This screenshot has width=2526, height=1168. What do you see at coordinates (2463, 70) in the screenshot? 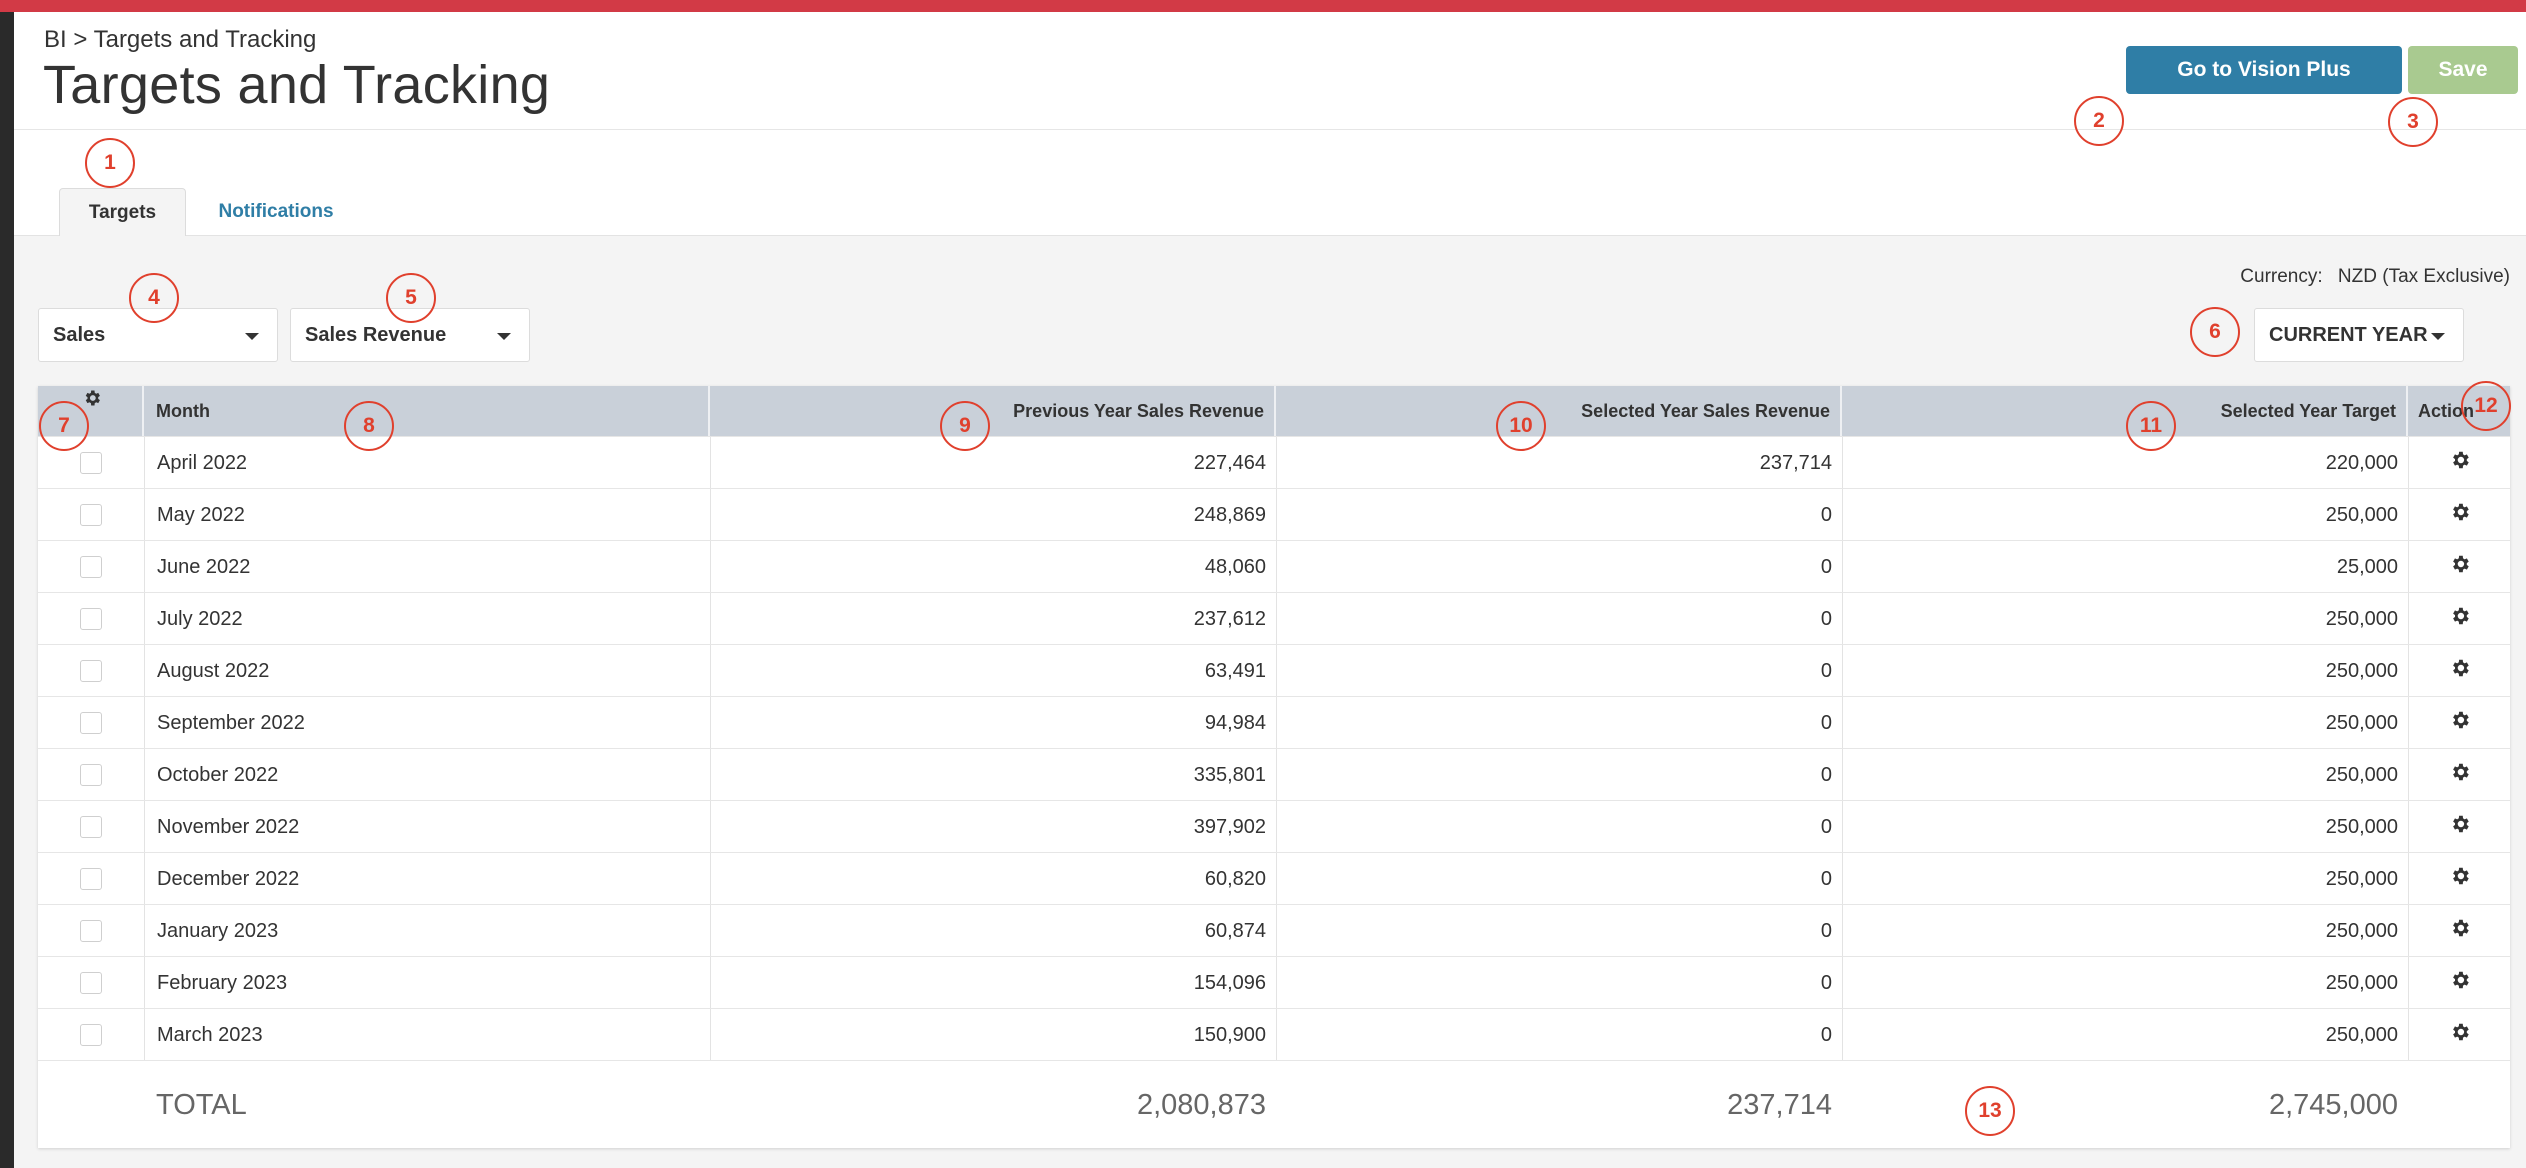
I see `save-button: Save` at bounding box center [2463, 70].